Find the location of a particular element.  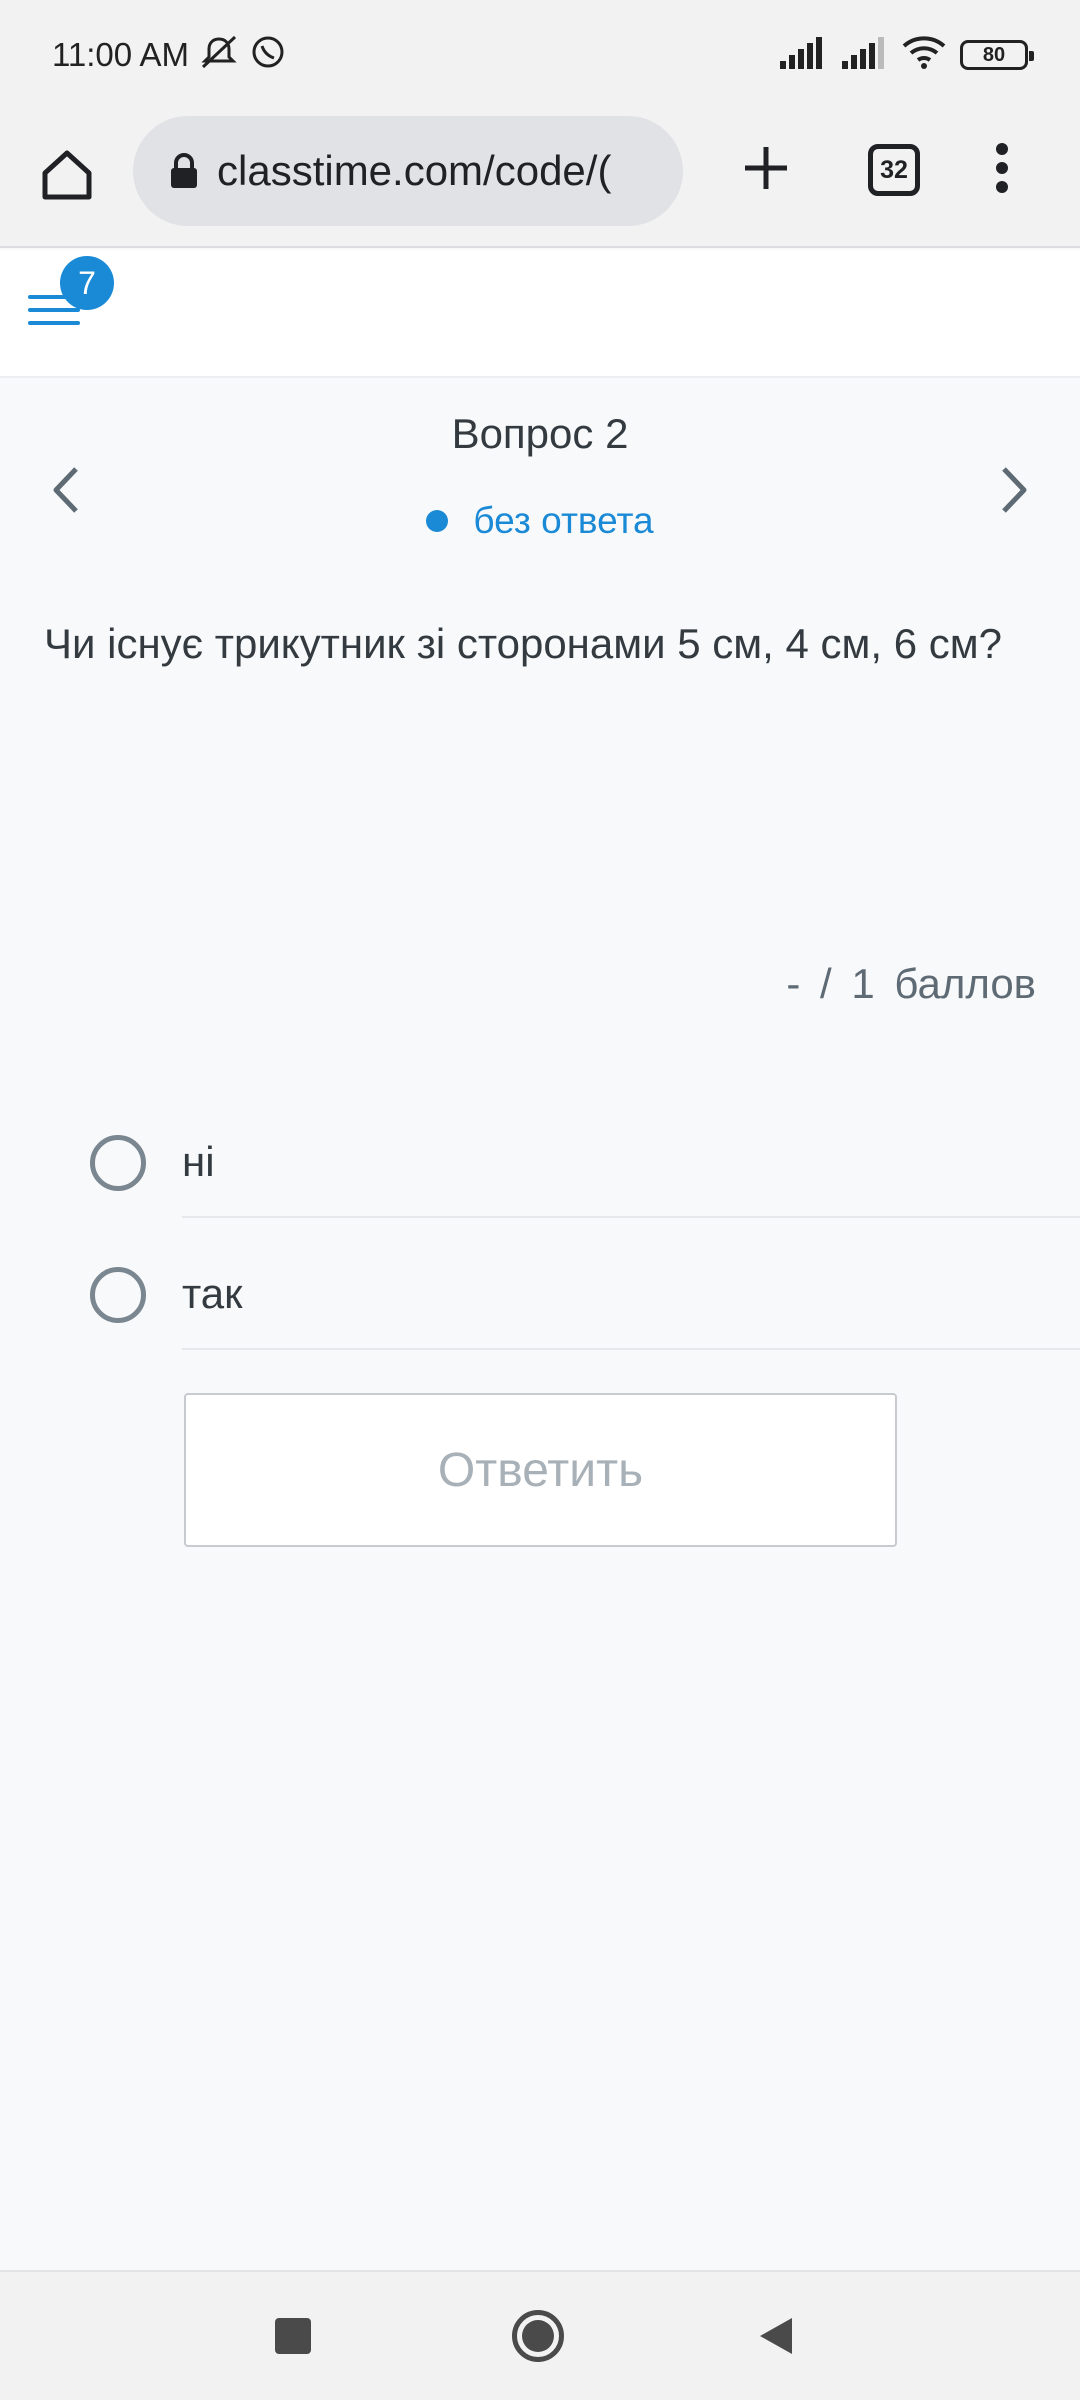

system-nav-bar is located at coordinates (540, 2335).